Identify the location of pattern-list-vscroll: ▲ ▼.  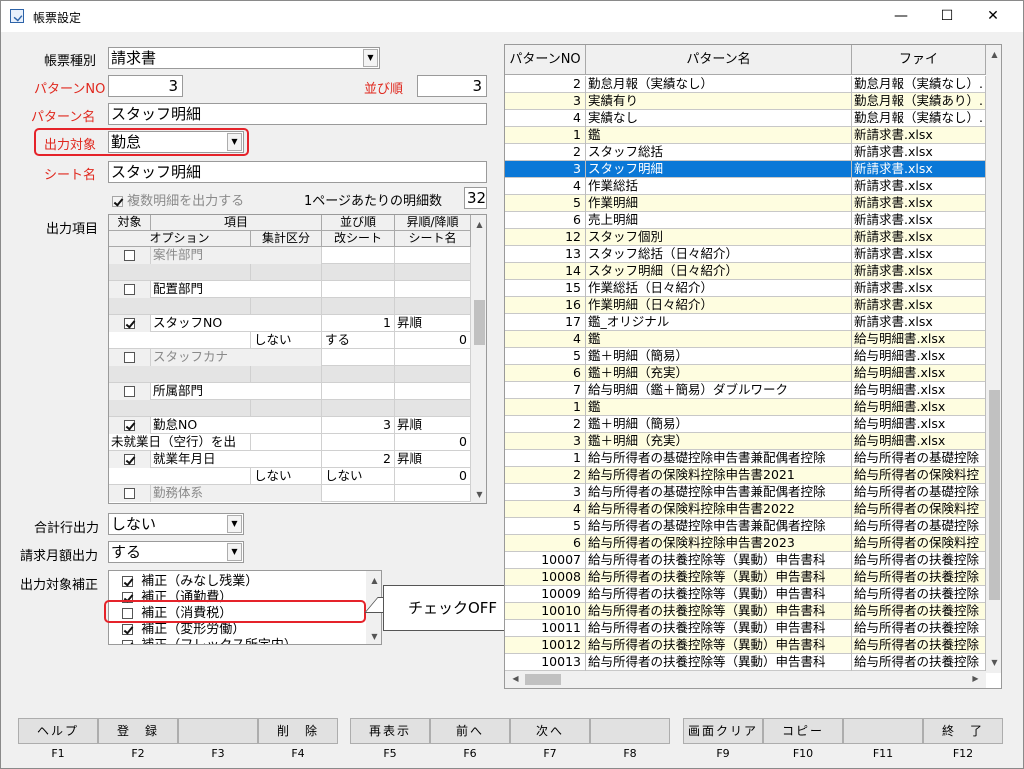
(993, 359).